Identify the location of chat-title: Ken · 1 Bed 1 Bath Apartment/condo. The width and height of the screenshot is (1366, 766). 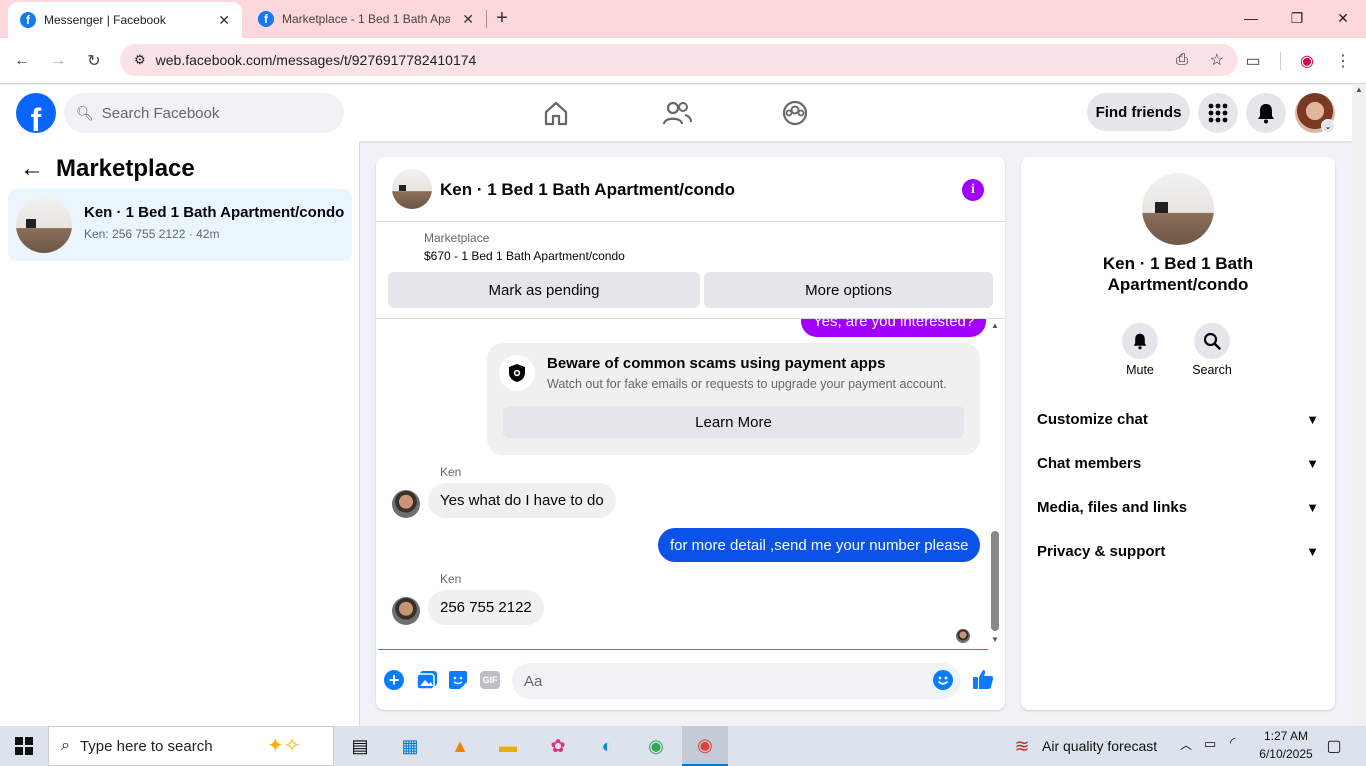
(587, 190).